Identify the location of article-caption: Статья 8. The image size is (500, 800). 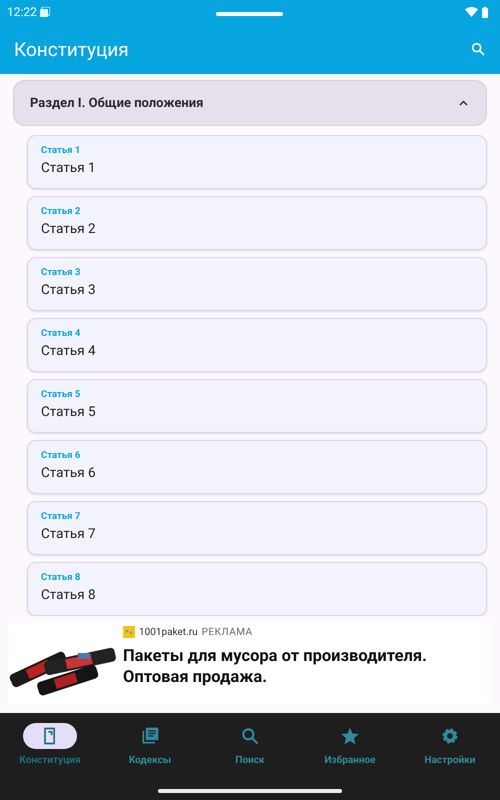
(60, 577).